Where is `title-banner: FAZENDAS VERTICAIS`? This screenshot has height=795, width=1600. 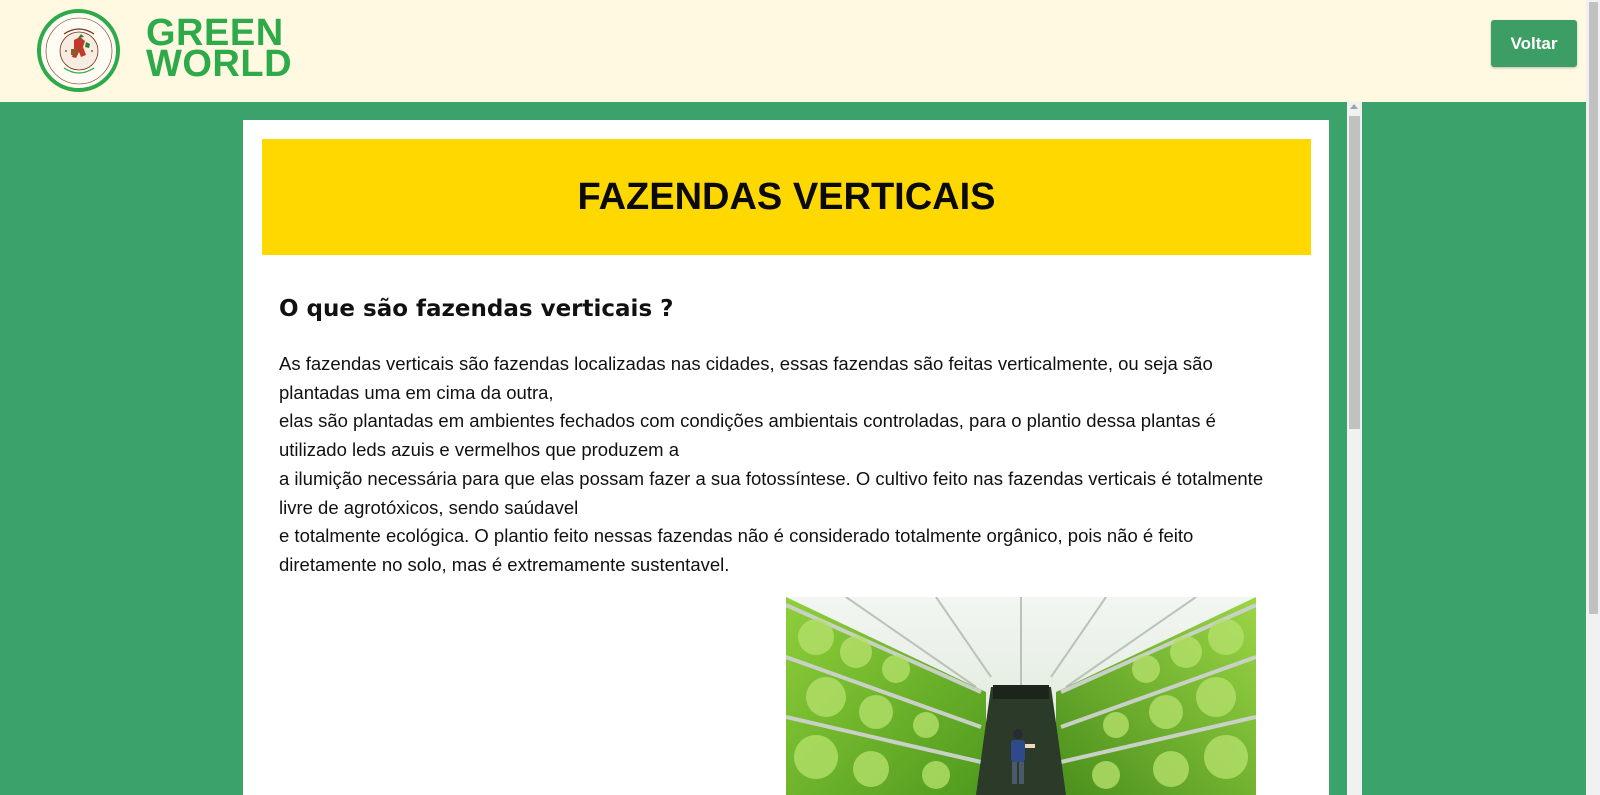 title-banner: FAZENDAS VERTICAIS is located at coordinates (786, 197).